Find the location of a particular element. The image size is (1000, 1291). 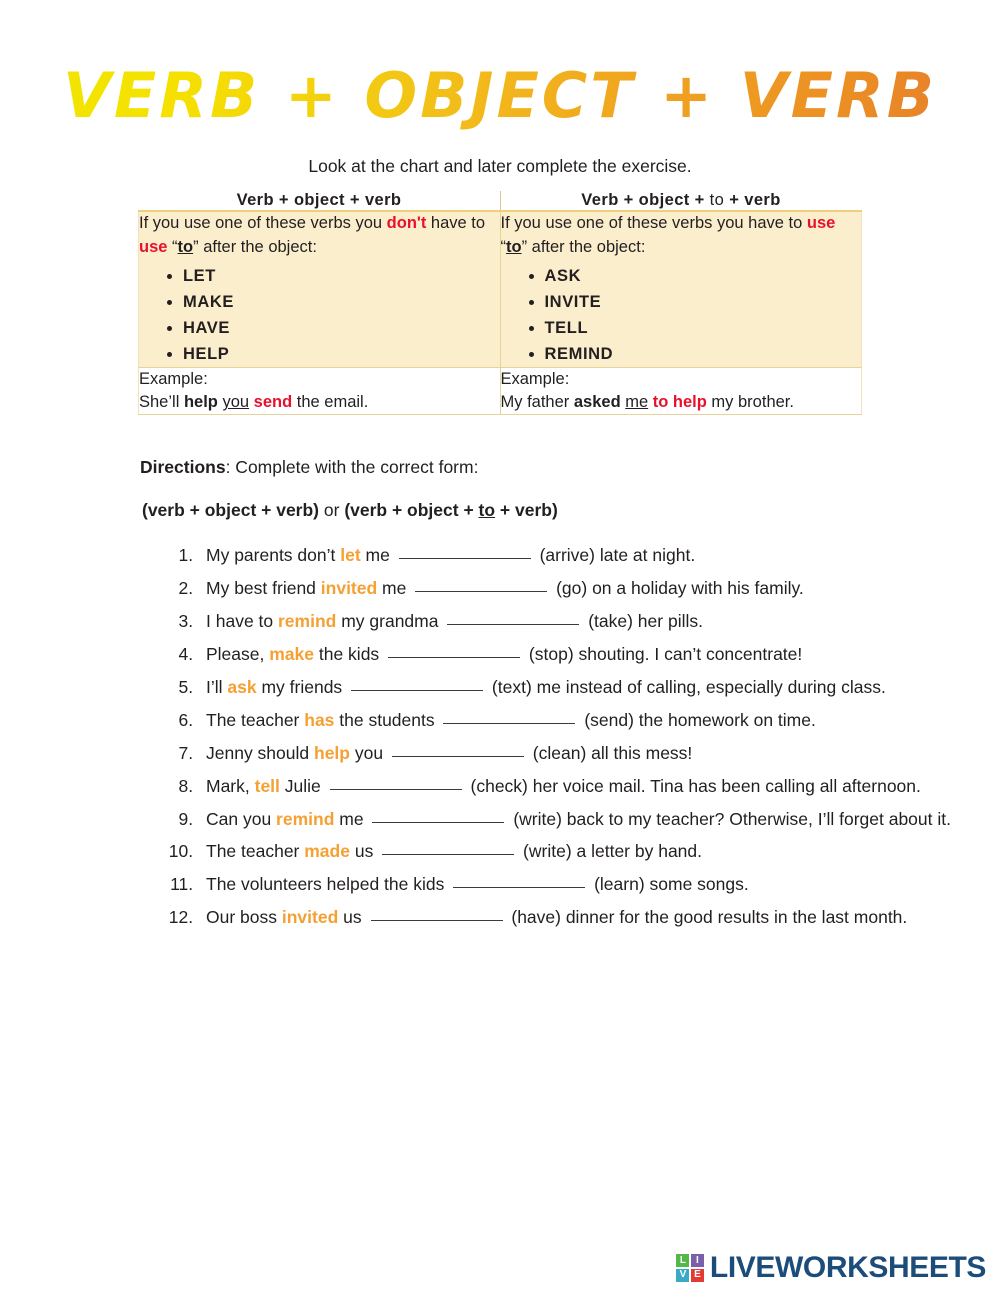

ex-left-under1: you is located at coordinates (236, 402).